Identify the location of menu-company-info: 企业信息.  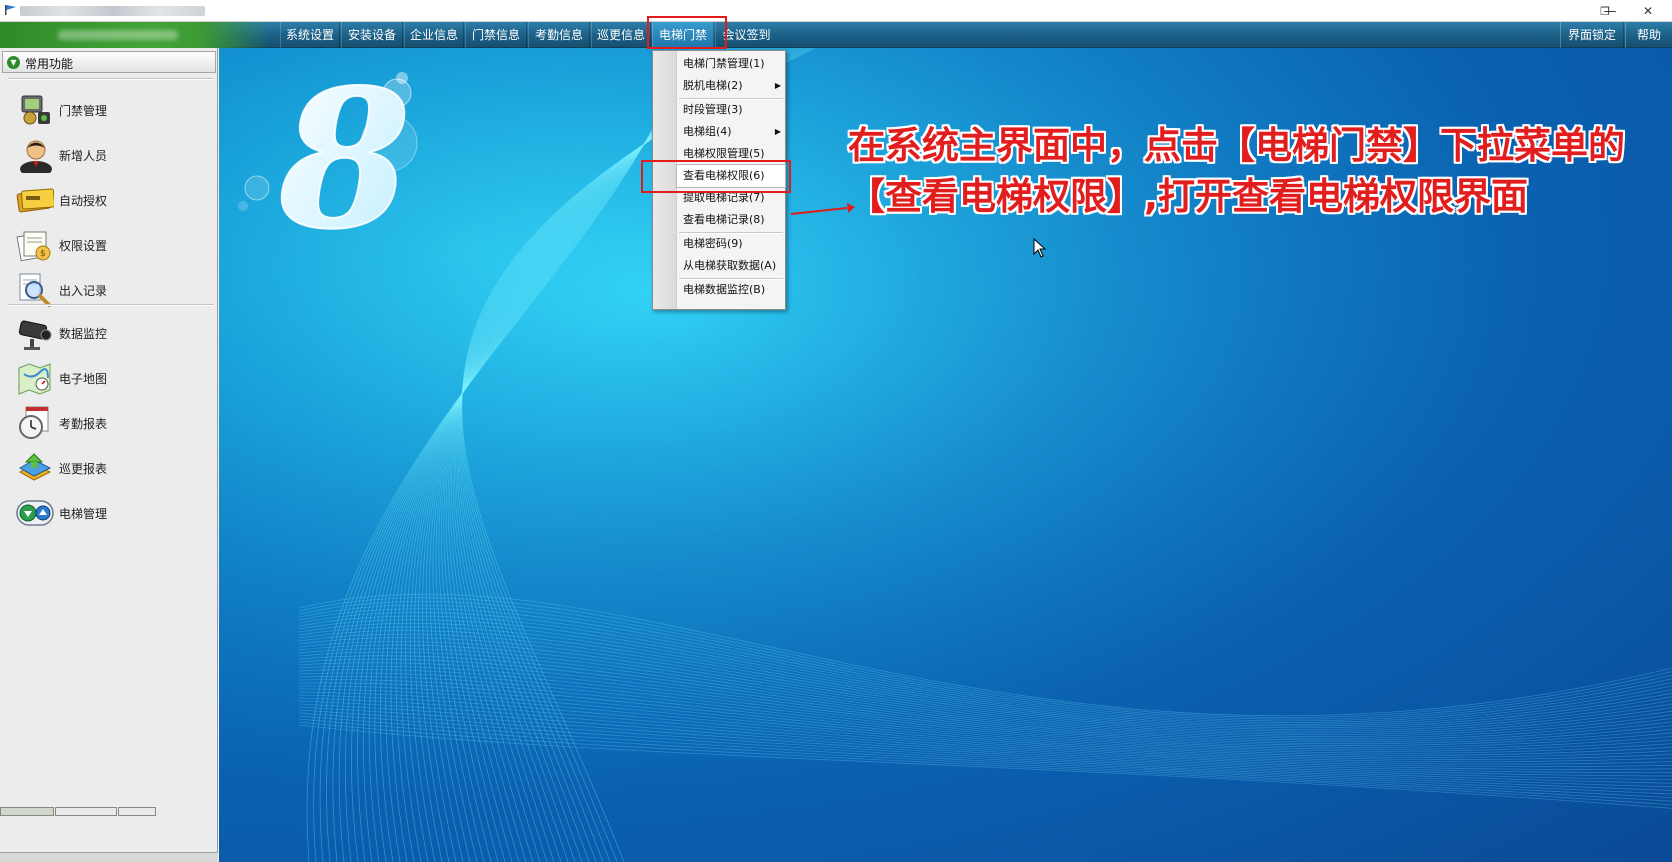
(434, 35).